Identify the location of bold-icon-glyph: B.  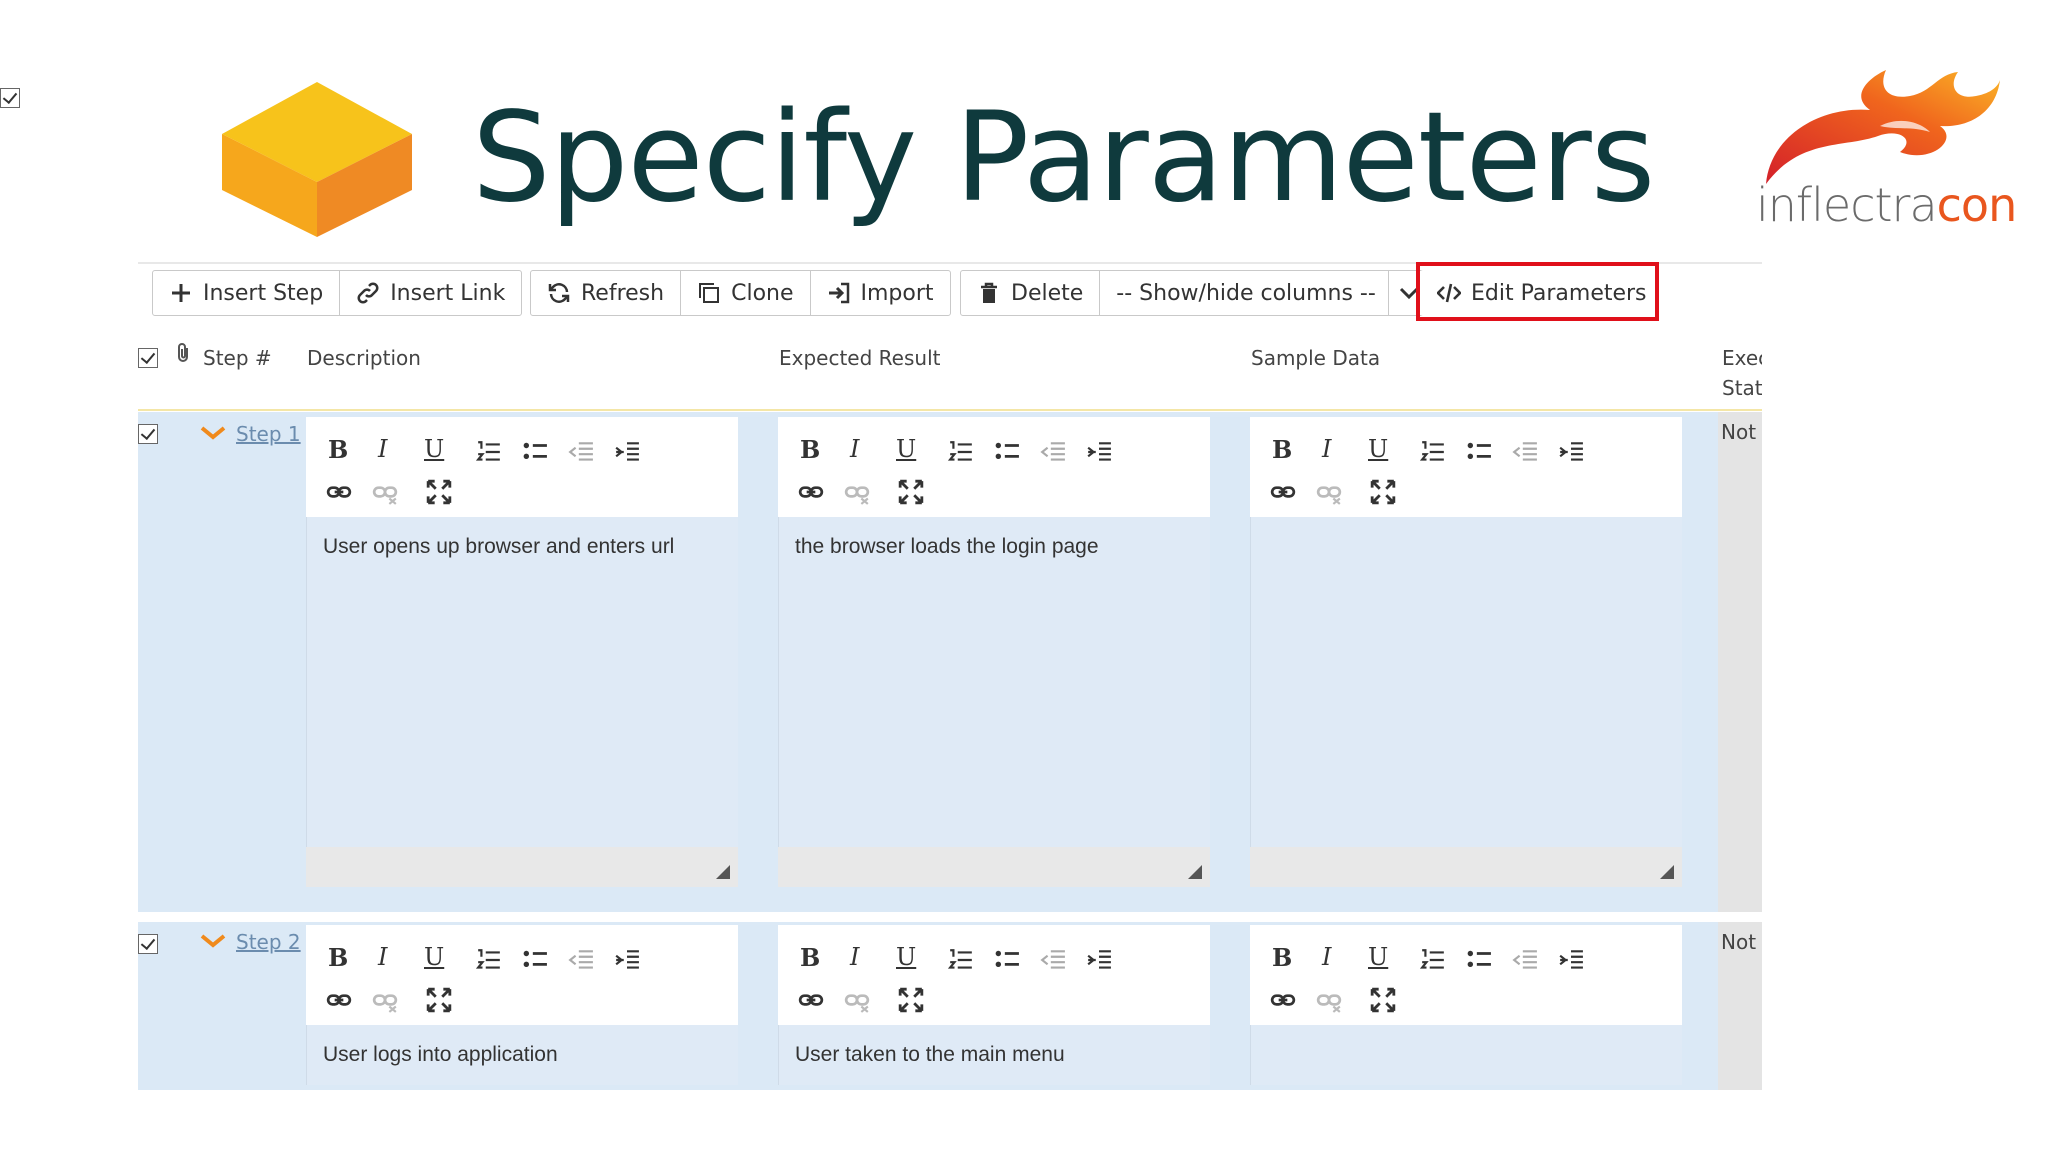
(338, 449).